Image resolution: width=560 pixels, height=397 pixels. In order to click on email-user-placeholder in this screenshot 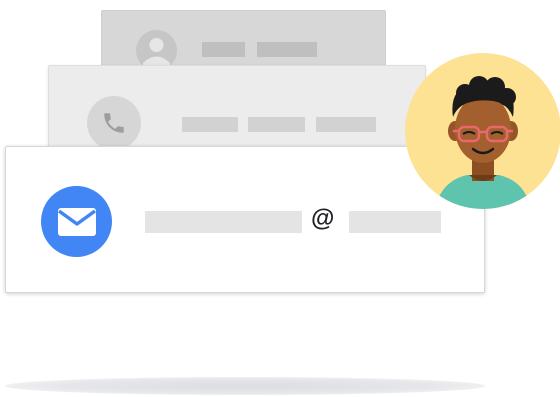, I will do `click(223, 222)`.